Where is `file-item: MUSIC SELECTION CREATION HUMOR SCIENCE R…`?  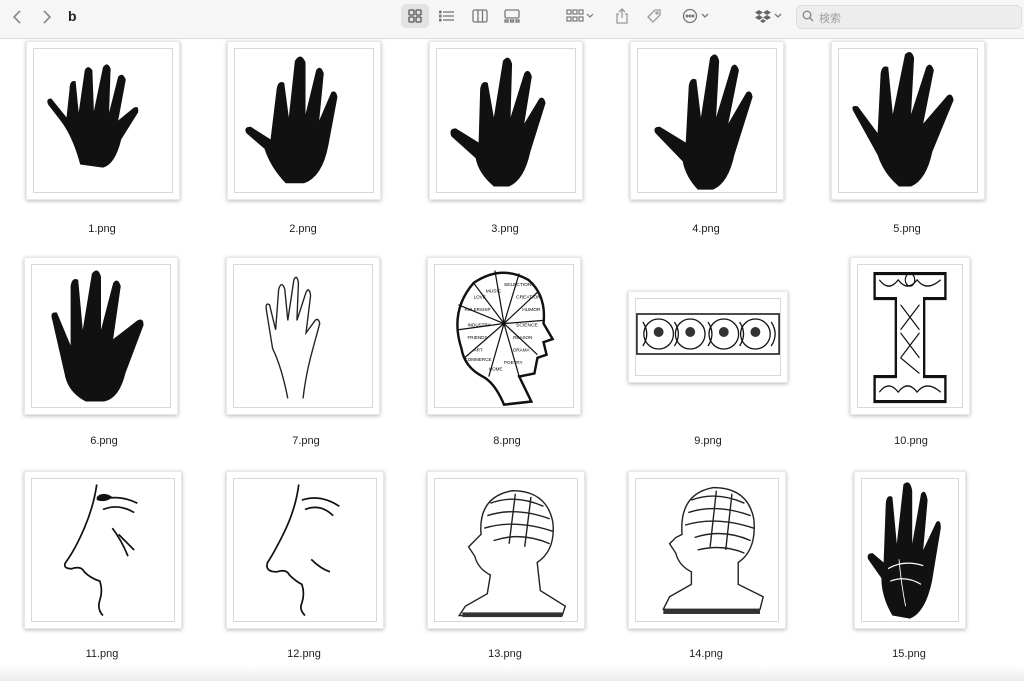 file-item: MUSIC SELECTION CREATION HUMOR SCIENCE R… is located at coordinates (503, 357).